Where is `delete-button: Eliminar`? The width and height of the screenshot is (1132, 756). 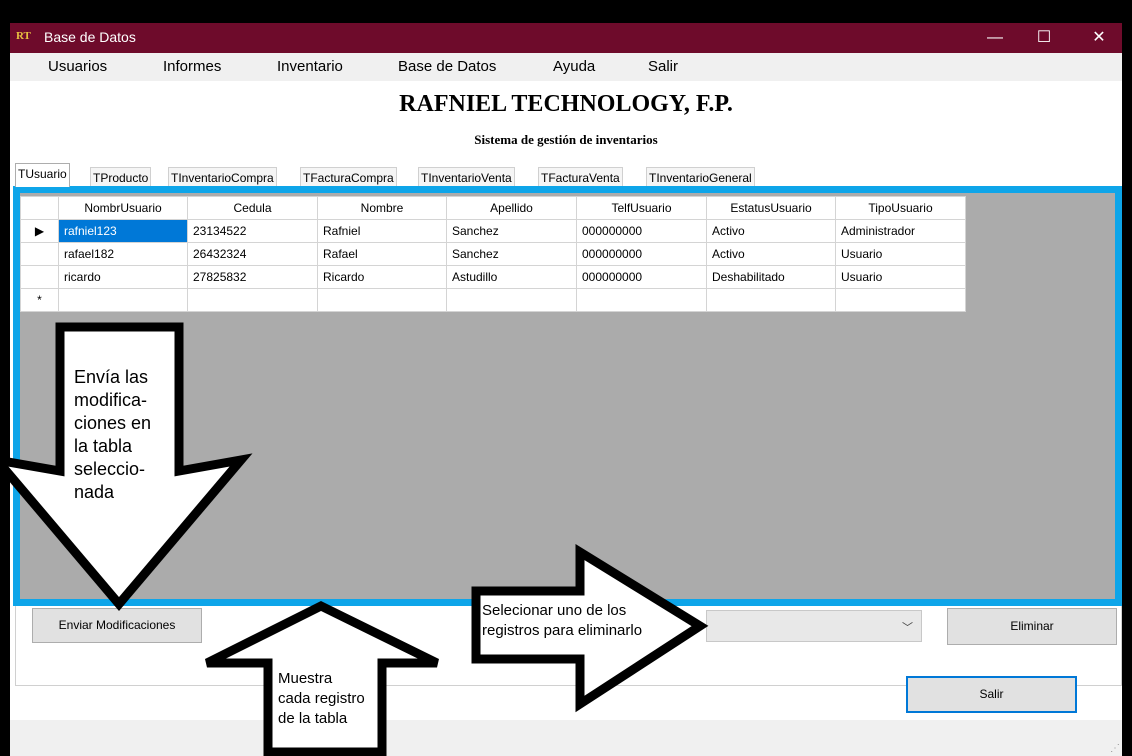
delete-button: Eliminar is located at coordinates (1032, 626).